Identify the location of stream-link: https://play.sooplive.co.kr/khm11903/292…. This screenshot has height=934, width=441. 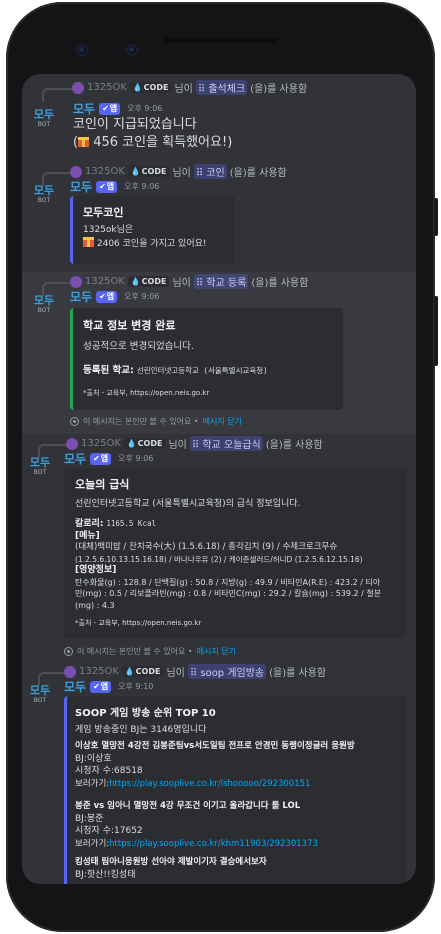
(213, 844).